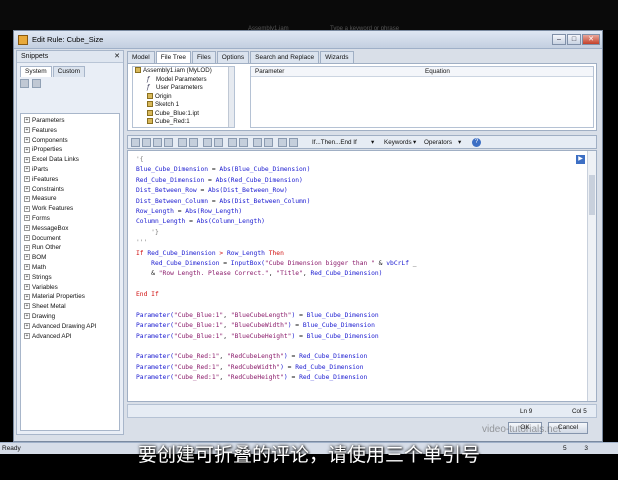 This screenshot has height=480, width=618. I want to click on snippet-category-item: + Work Features, so click(70, 209).